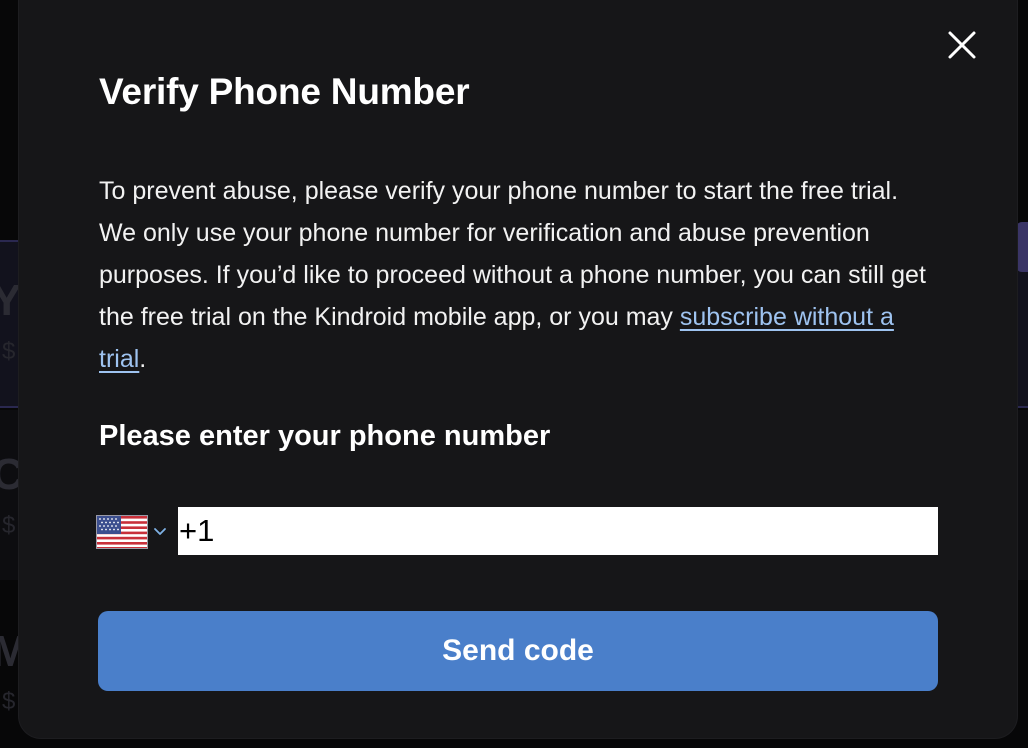 This screenshot has width=1028, height=748. What do you see at coordinates (558, 531) in the screenshot?
I see `phone-number-input` at bounding box center [558, 531].